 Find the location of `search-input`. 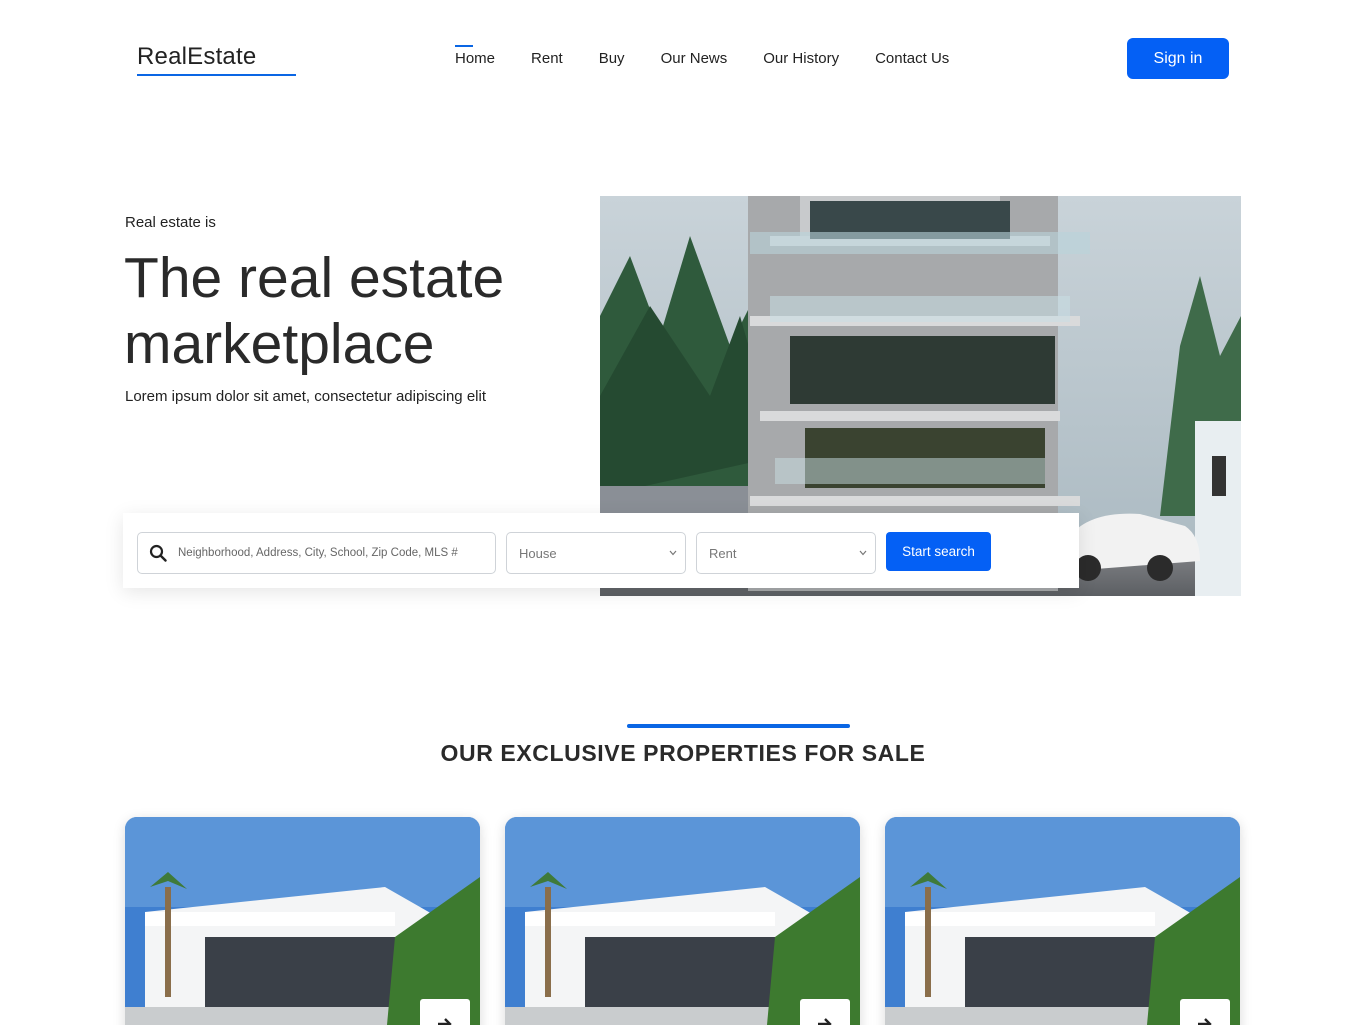

search-input is located at coordinates (330, 553).